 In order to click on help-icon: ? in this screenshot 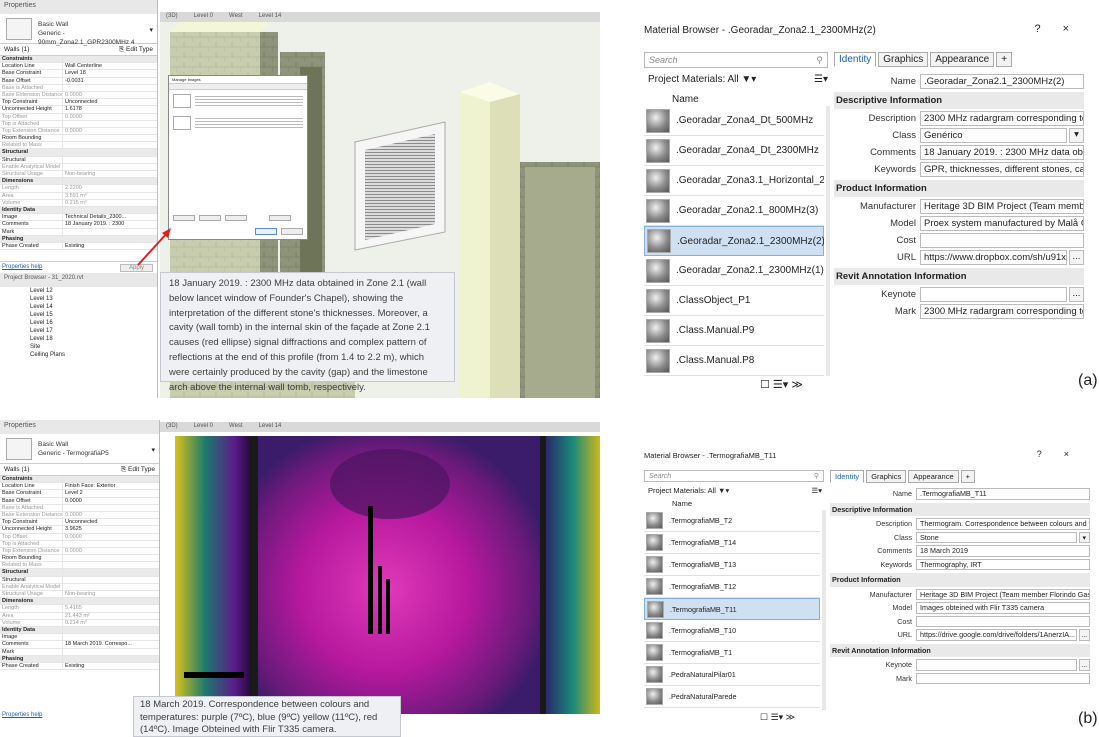, I will do `click(1050, 454)`.